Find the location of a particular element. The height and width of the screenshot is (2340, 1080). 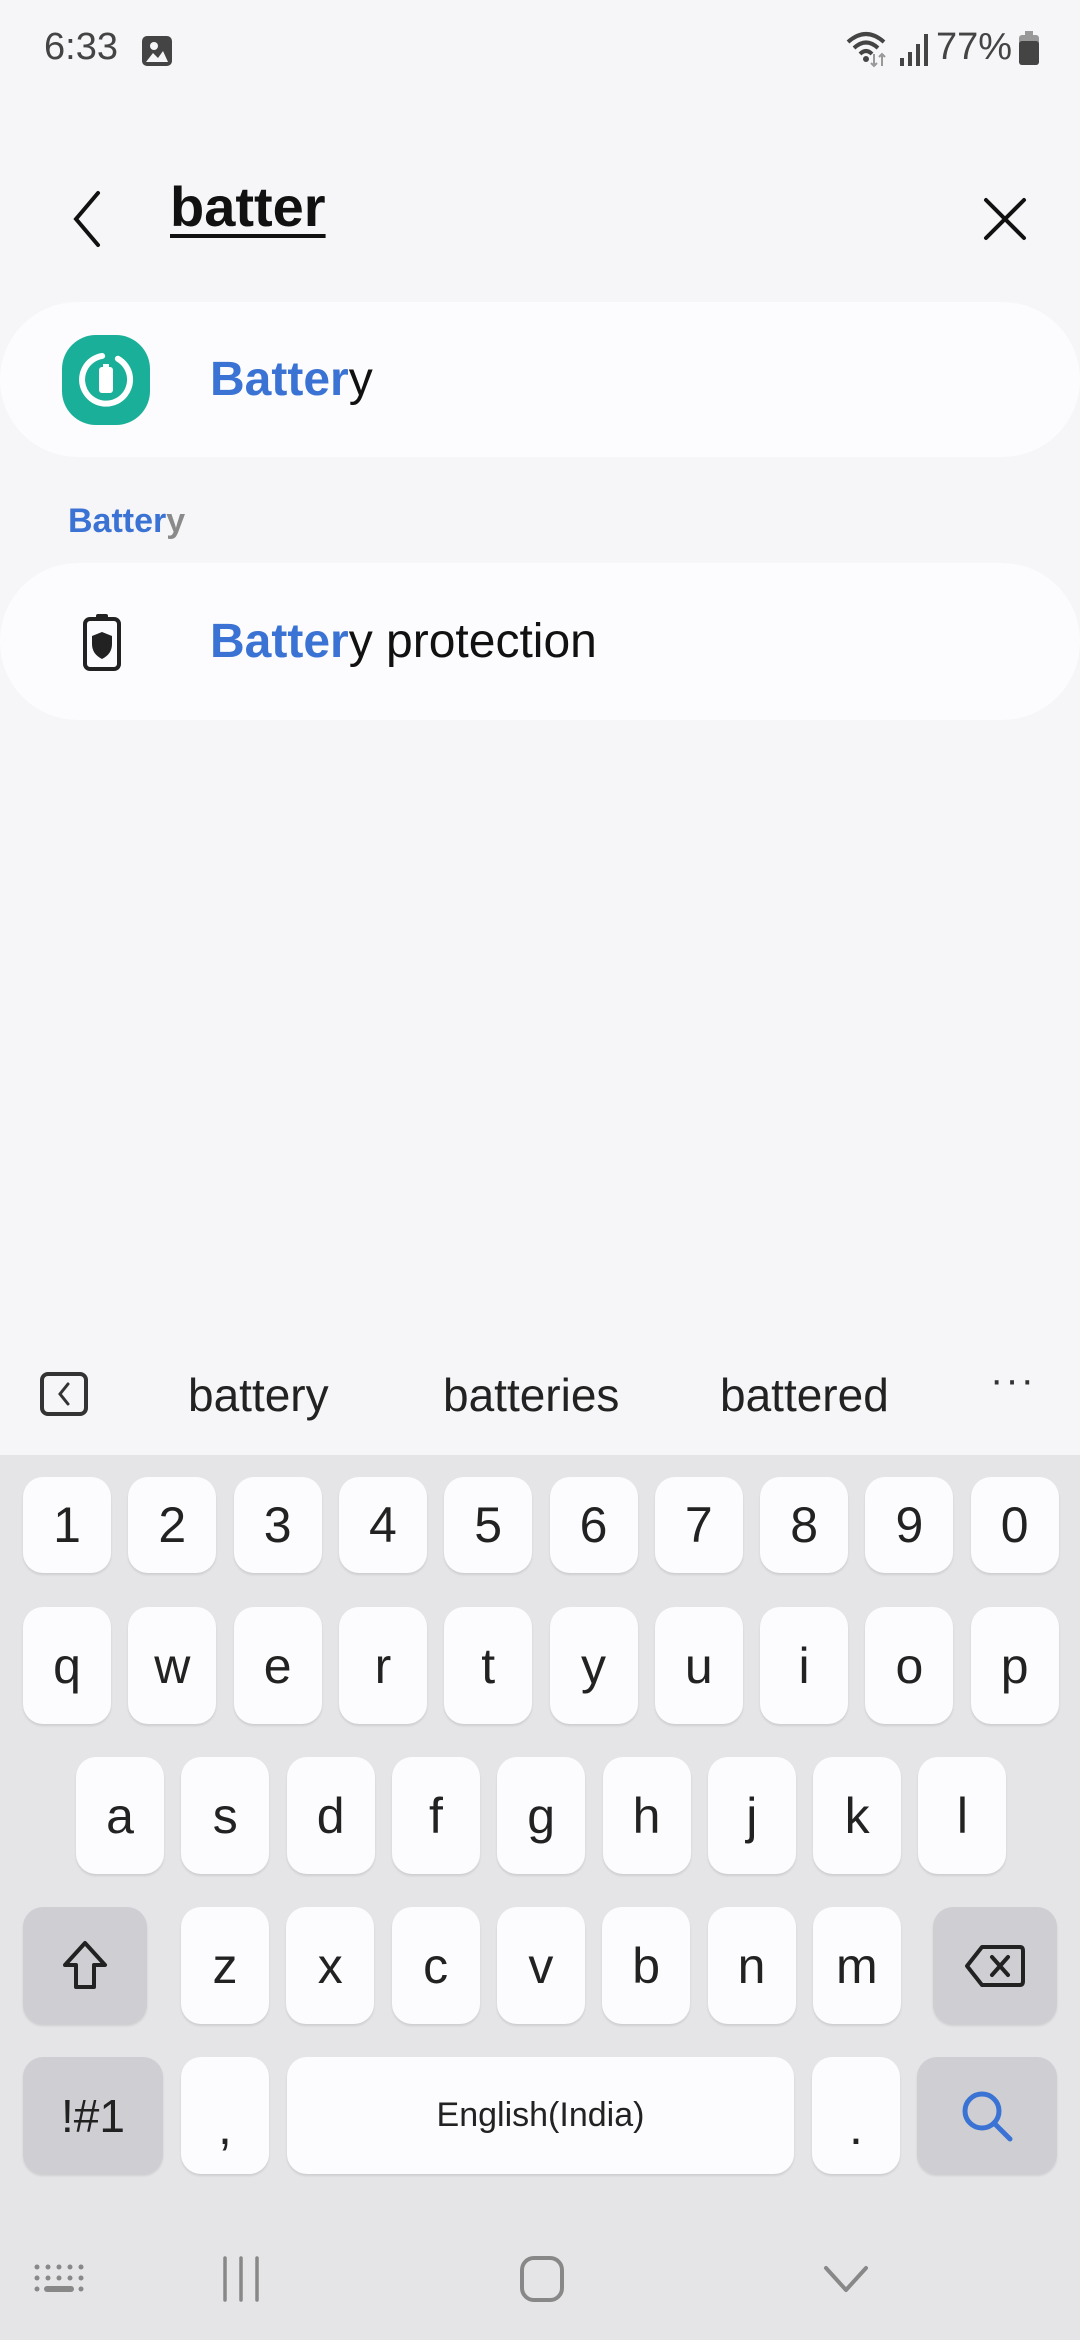

section-title: Battery is located at coordinates (127, 521).